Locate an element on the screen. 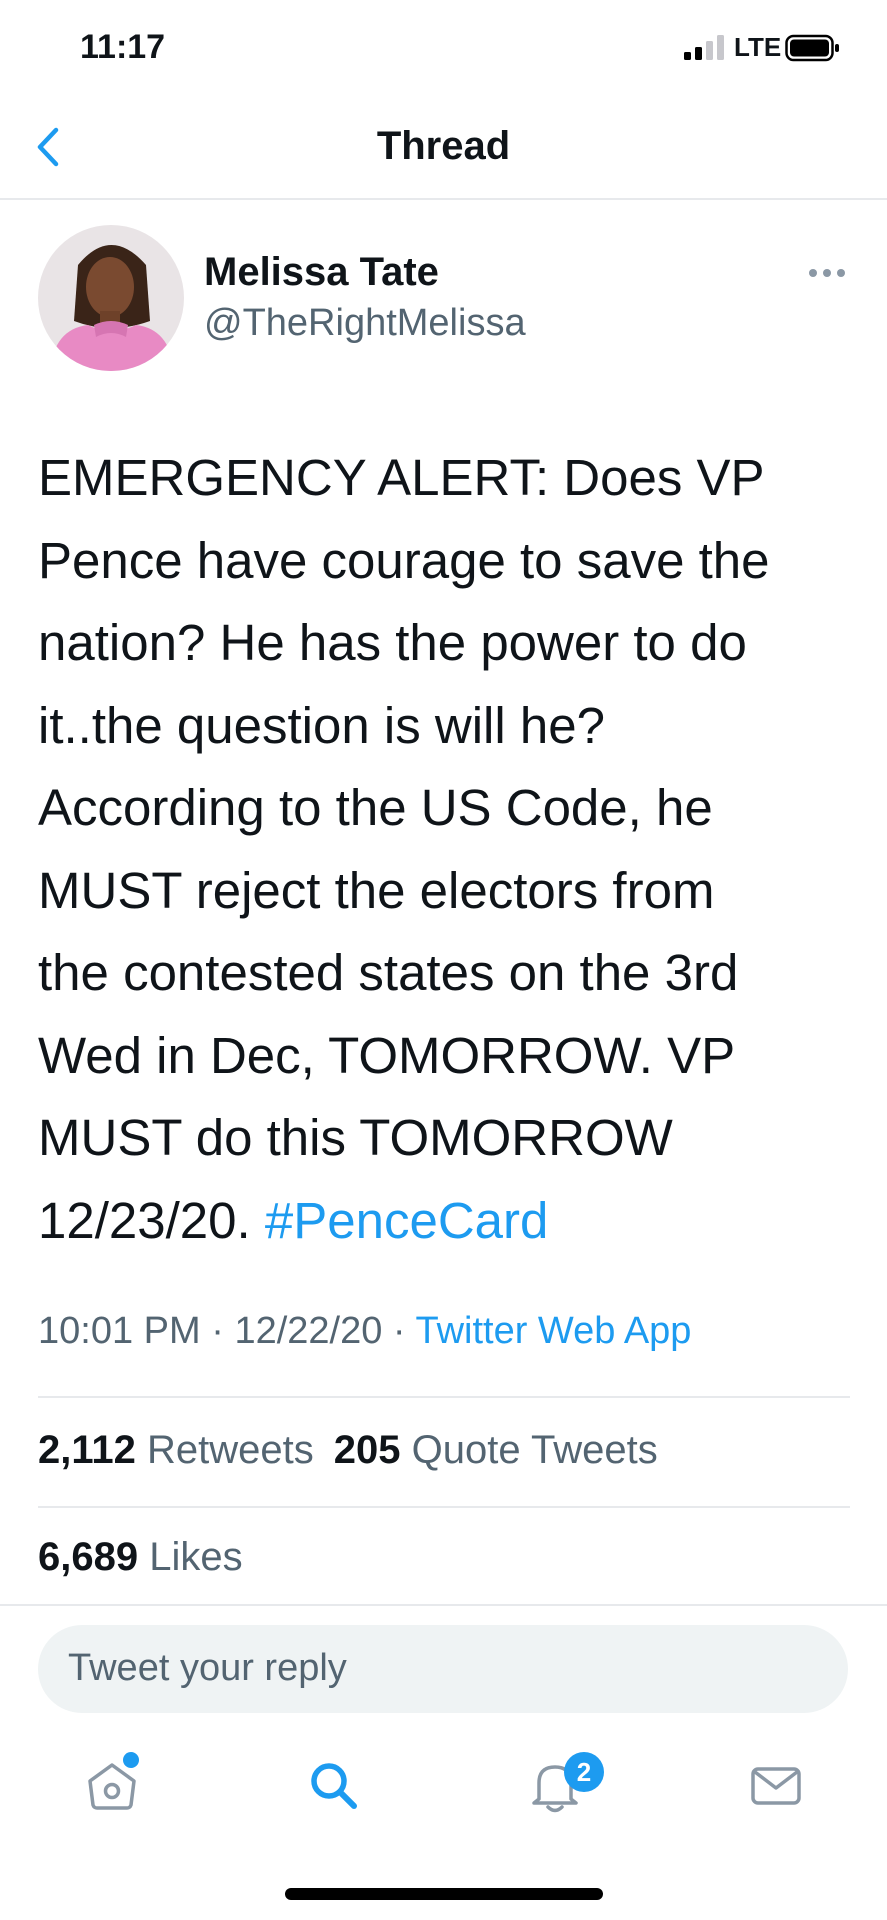 The height and width of the screenshot is (1920, 887). tweet-source-link: Twitter Web App is located at coordinates (553, 1331).